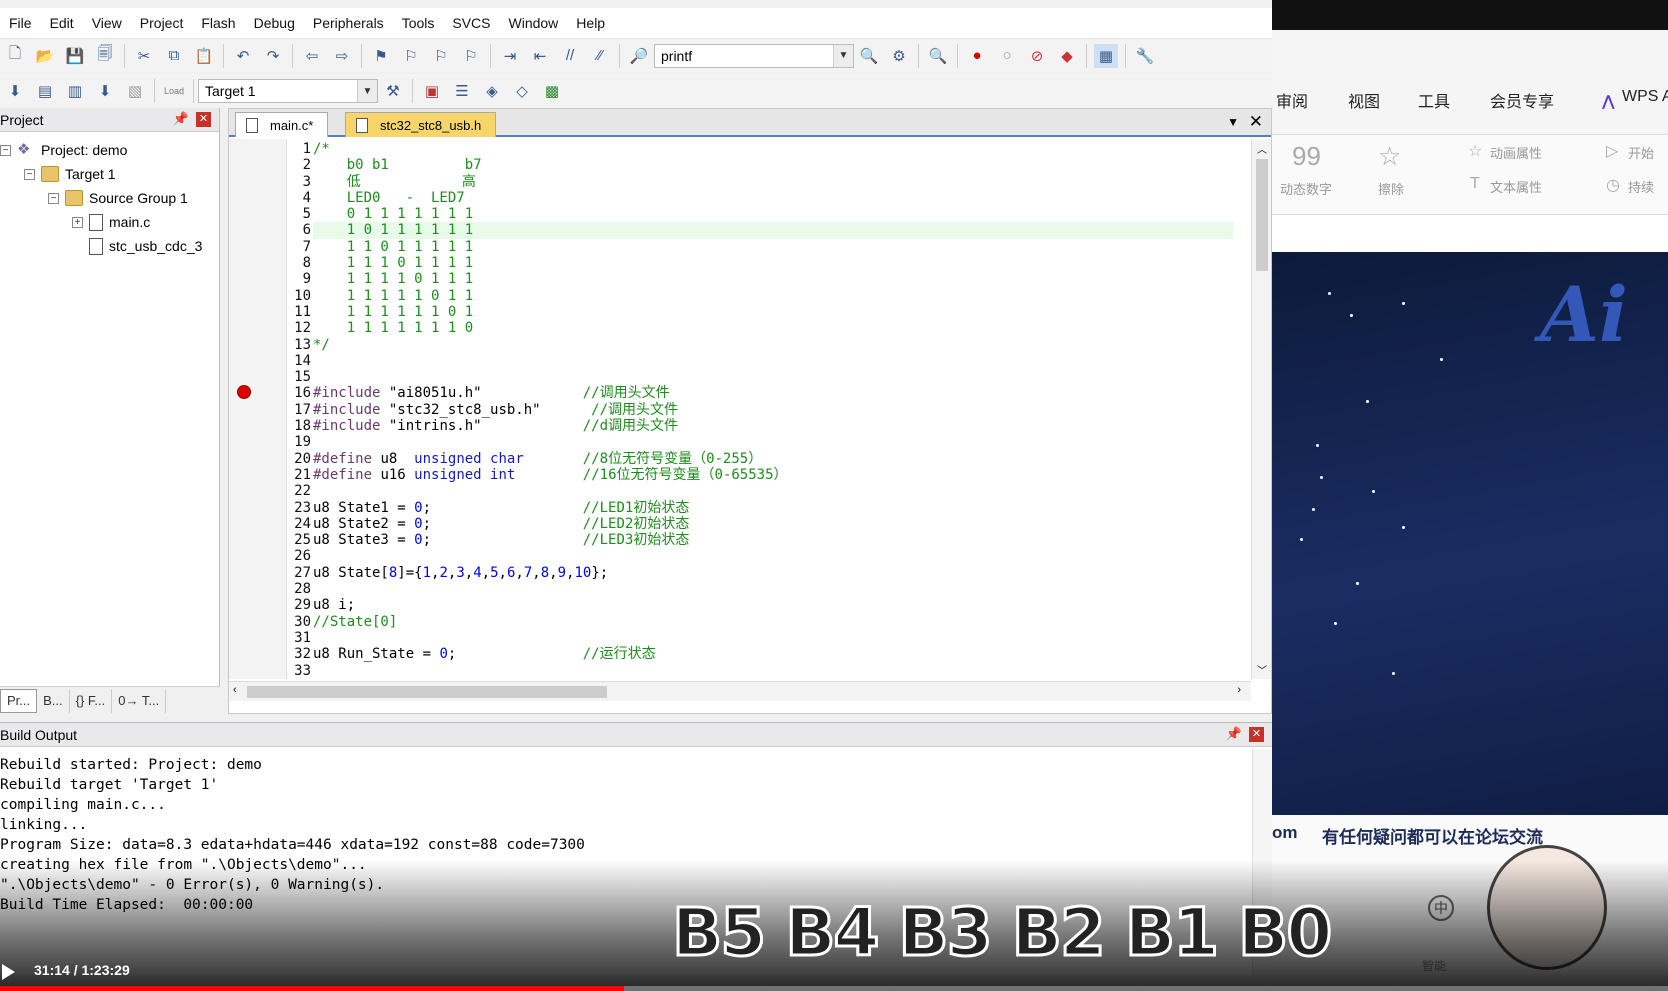  I want to click on code-line: //State[0], so click(773, 622).